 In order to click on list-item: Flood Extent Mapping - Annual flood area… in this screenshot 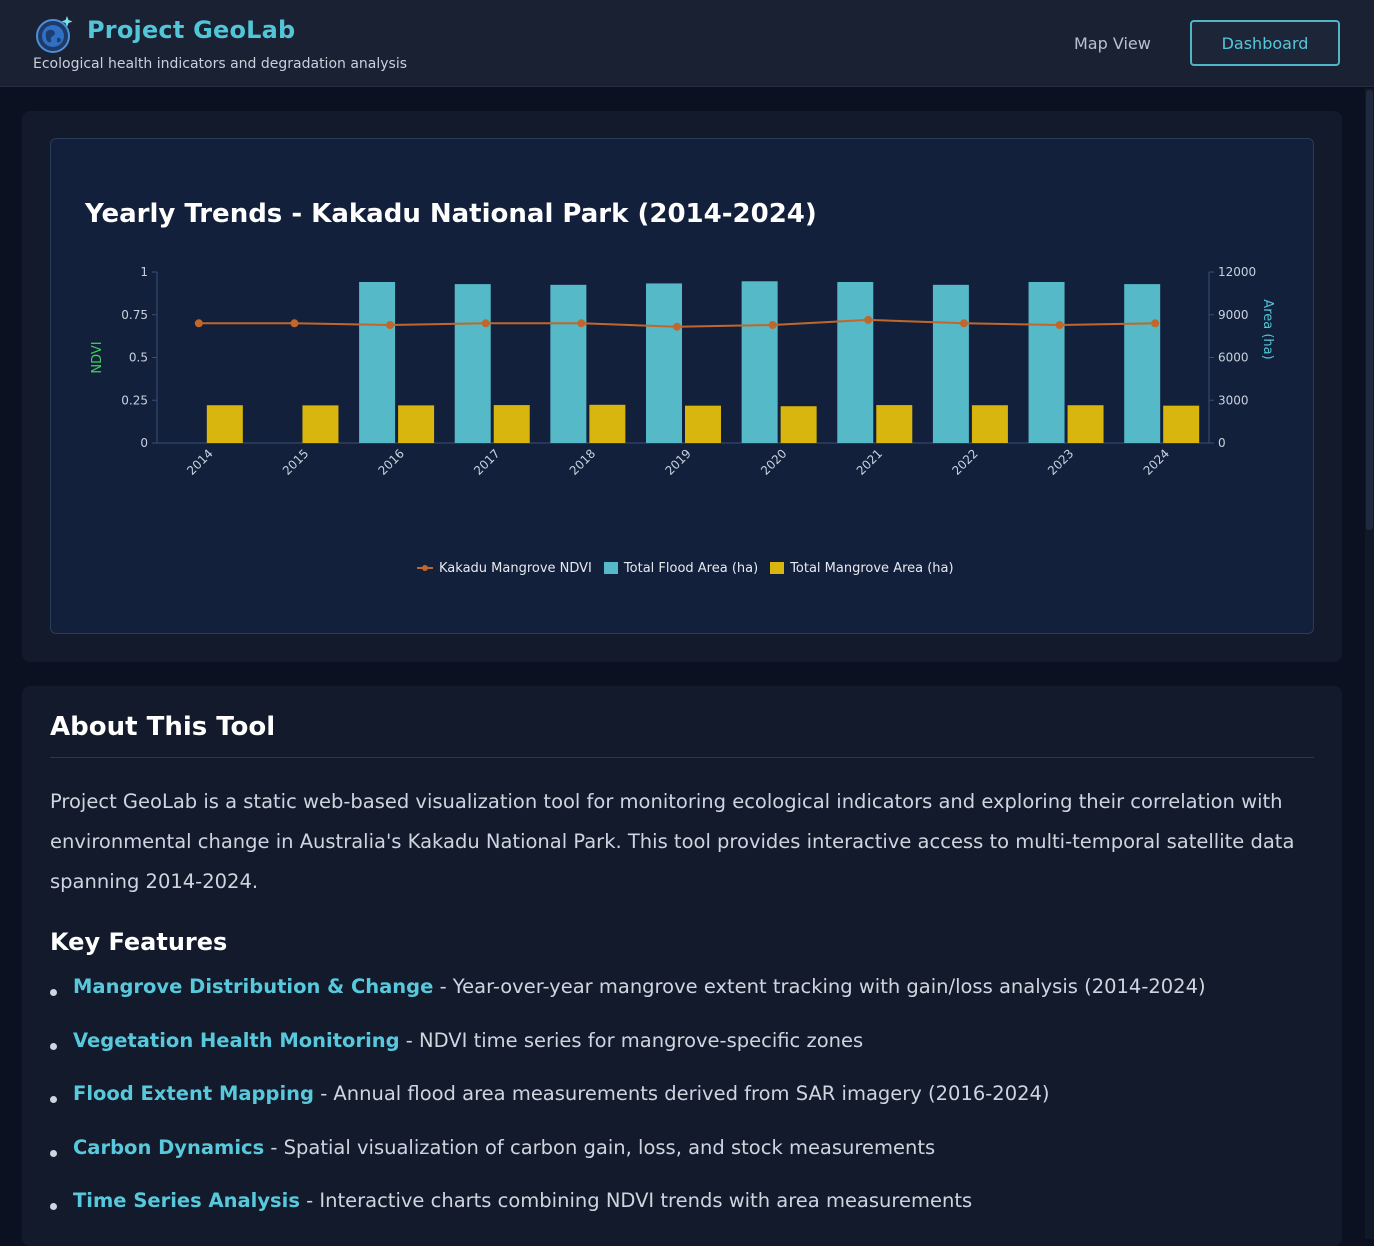, I will do `click(628, 1109)`.